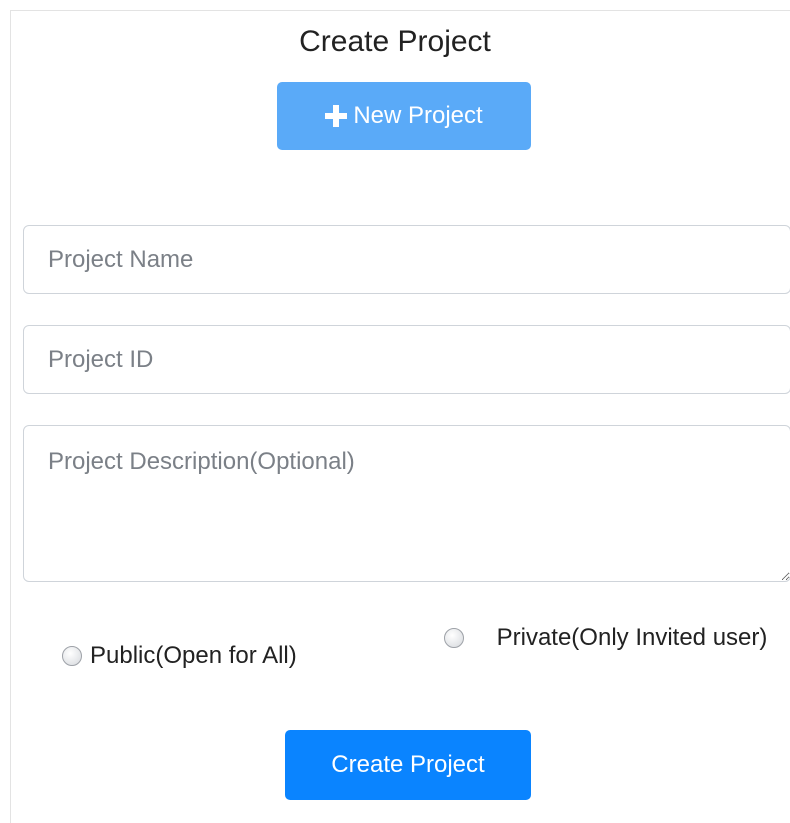 This screenshot has width=790, height=823. Describe the element at coordinates (193, 655) in the screenshot. I see `public-radio-label: Public(Open for All)` at that location.